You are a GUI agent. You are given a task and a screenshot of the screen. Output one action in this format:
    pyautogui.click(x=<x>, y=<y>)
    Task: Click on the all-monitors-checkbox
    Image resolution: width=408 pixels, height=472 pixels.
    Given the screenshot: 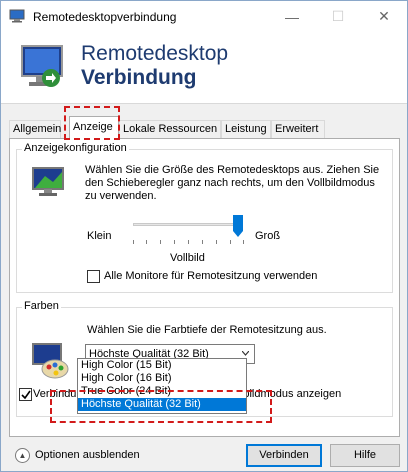 What is the action you would take?
    pyautogui.click(x=93, y=276)
    